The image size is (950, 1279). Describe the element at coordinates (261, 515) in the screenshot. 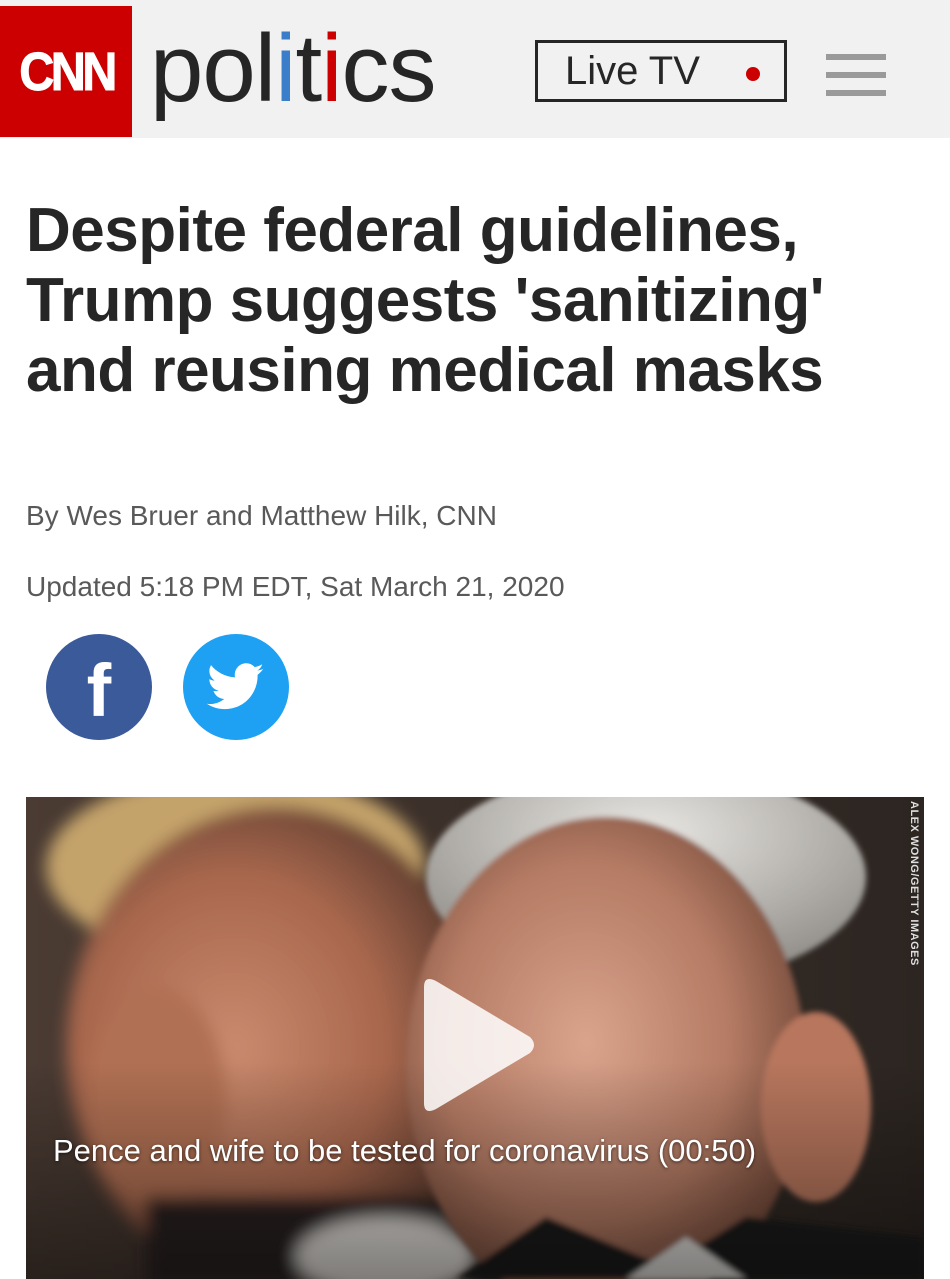

I see `article-byline: By Wes Bruer and Matthew Hilk, CNN` at that location.